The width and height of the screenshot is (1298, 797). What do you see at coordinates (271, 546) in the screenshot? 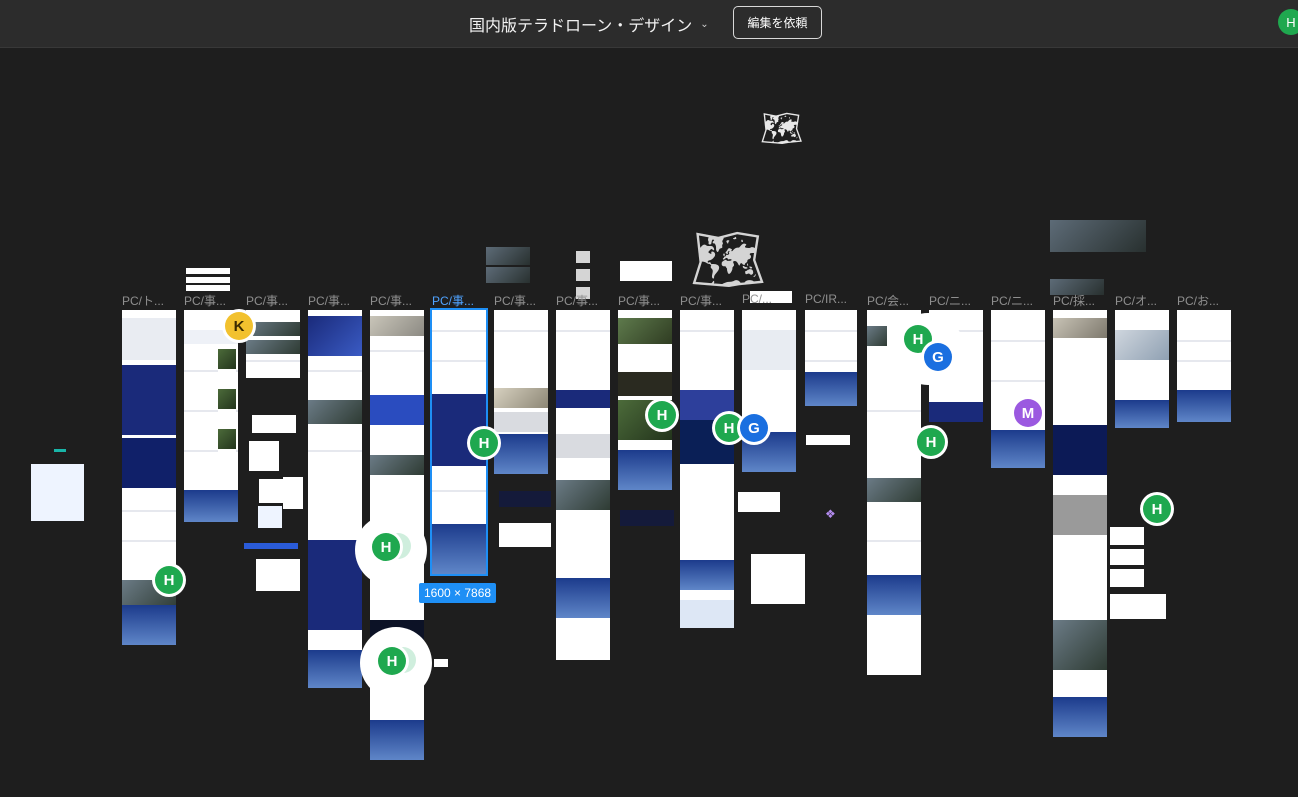
I see `blue-bar` at bounding box center [271, 546].